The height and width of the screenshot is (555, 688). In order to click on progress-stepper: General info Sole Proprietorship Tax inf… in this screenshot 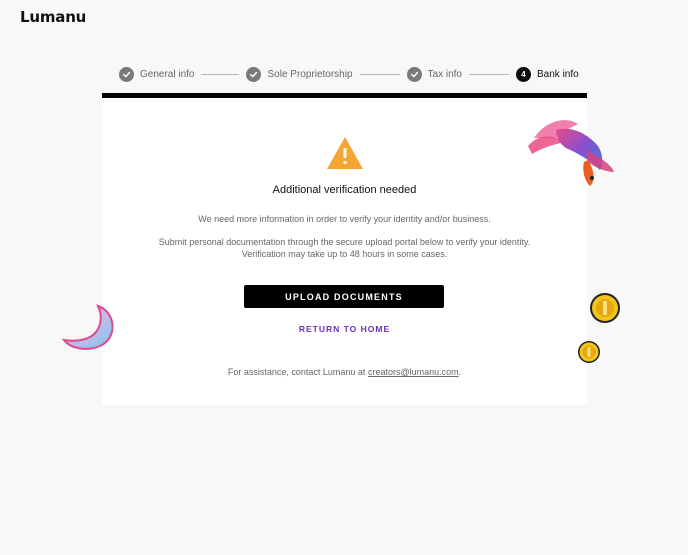, I will do `click(349, 74)`.